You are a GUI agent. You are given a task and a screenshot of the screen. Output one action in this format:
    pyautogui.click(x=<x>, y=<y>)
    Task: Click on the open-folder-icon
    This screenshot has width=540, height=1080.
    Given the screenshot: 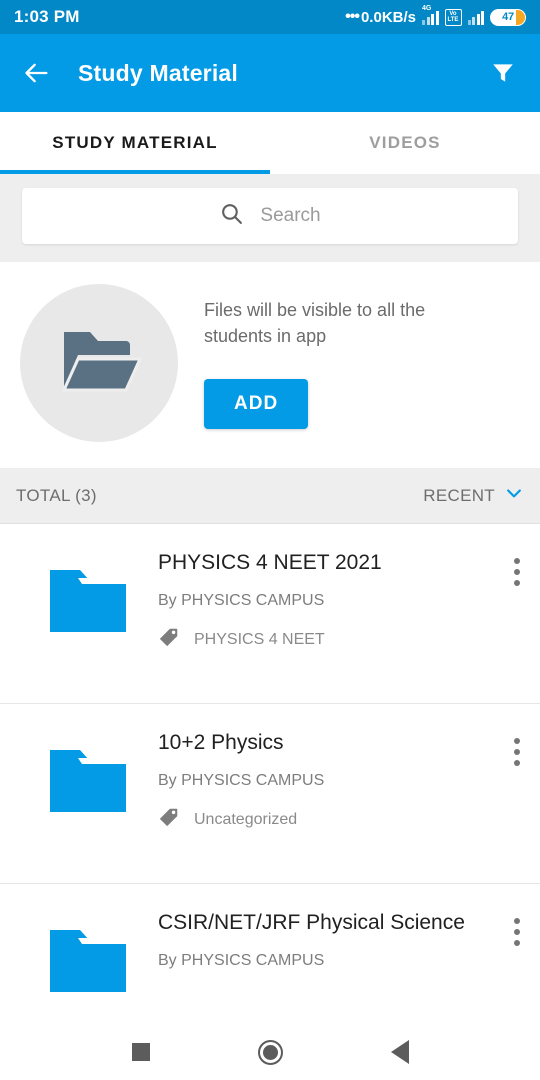 What is the action you would take?
    pyautogui.click(x=99, y=363)
    